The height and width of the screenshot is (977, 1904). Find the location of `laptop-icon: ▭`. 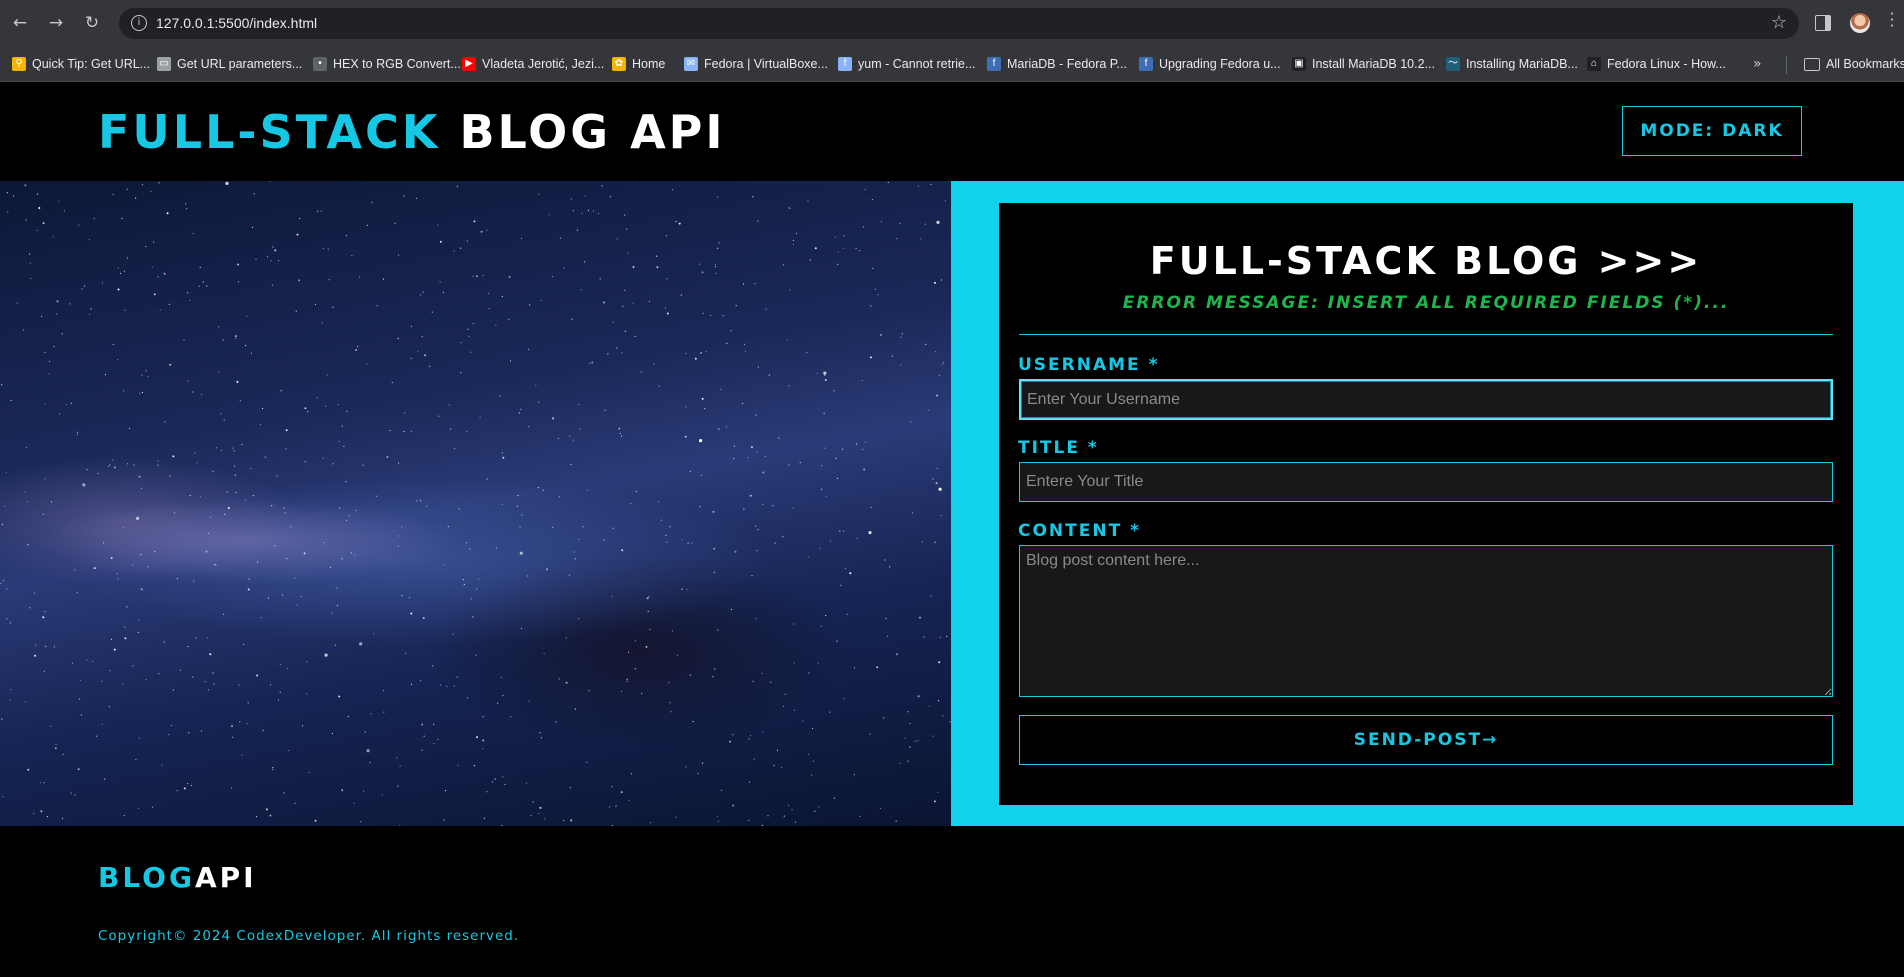

laptop-icon: ▭ is located at coordinates (164, 64).